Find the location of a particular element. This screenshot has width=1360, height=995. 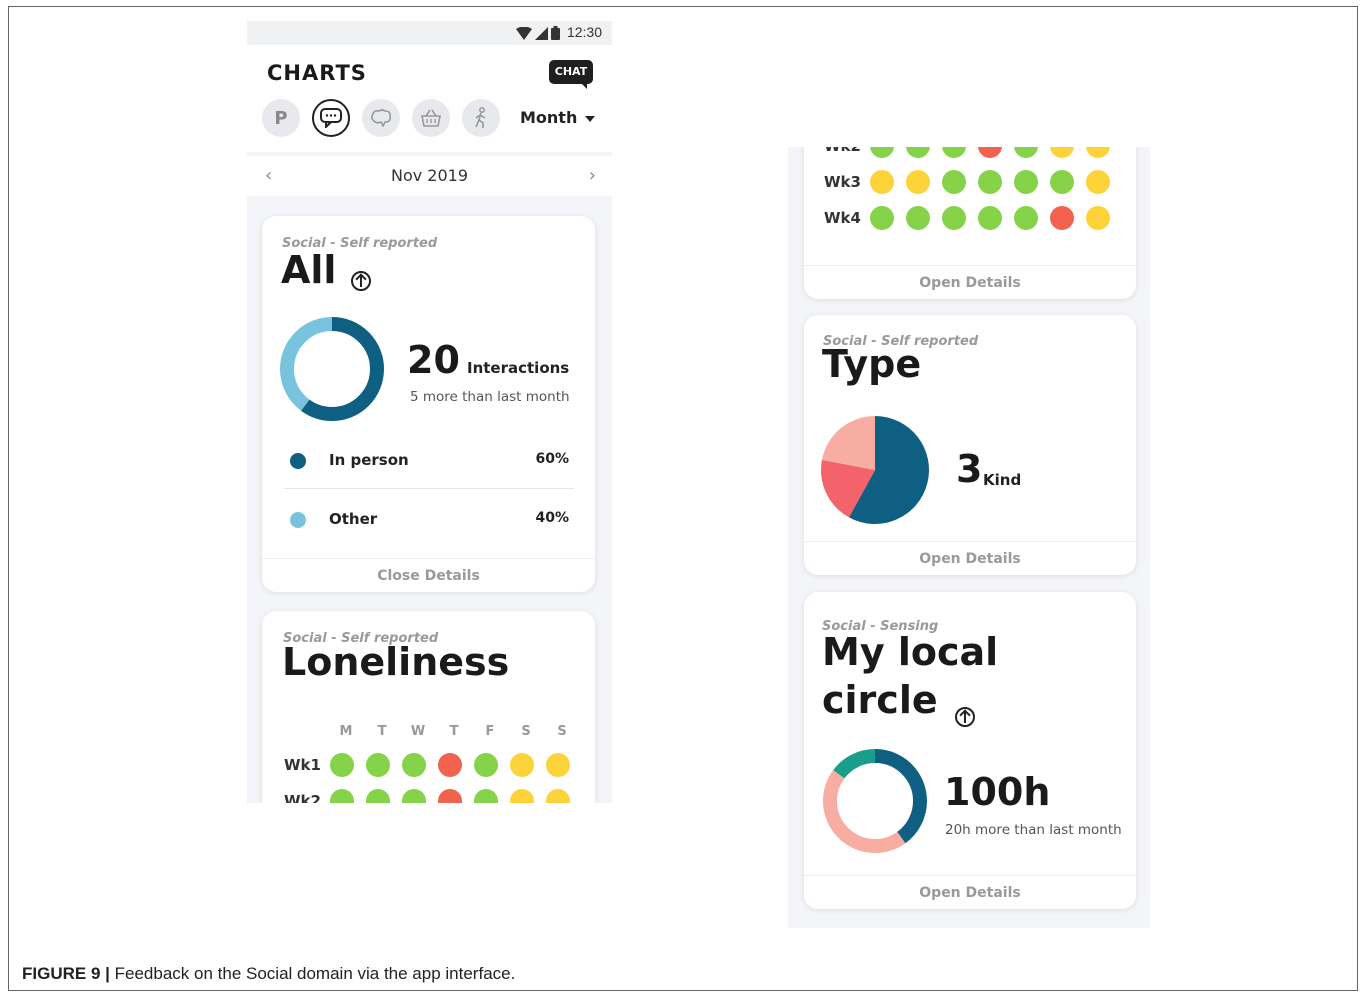

week-label: Wk4 is located at coordinates (842, 218).